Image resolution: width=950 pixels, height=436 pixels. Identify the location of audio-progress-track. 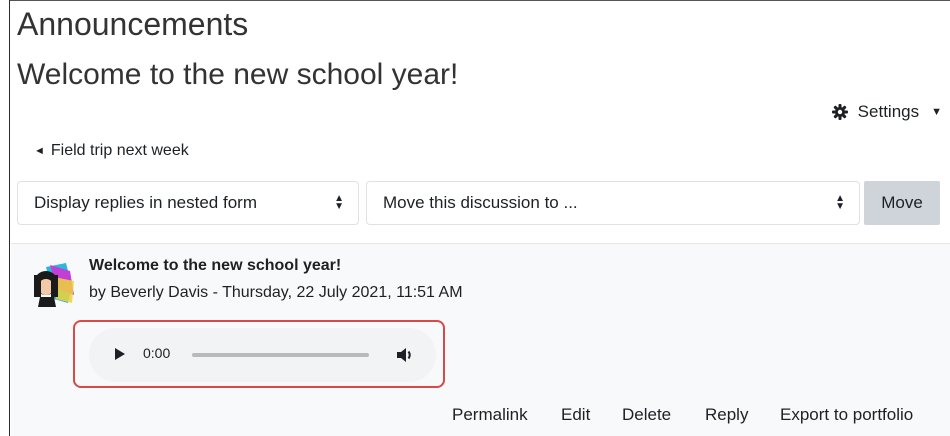
(280, 355).